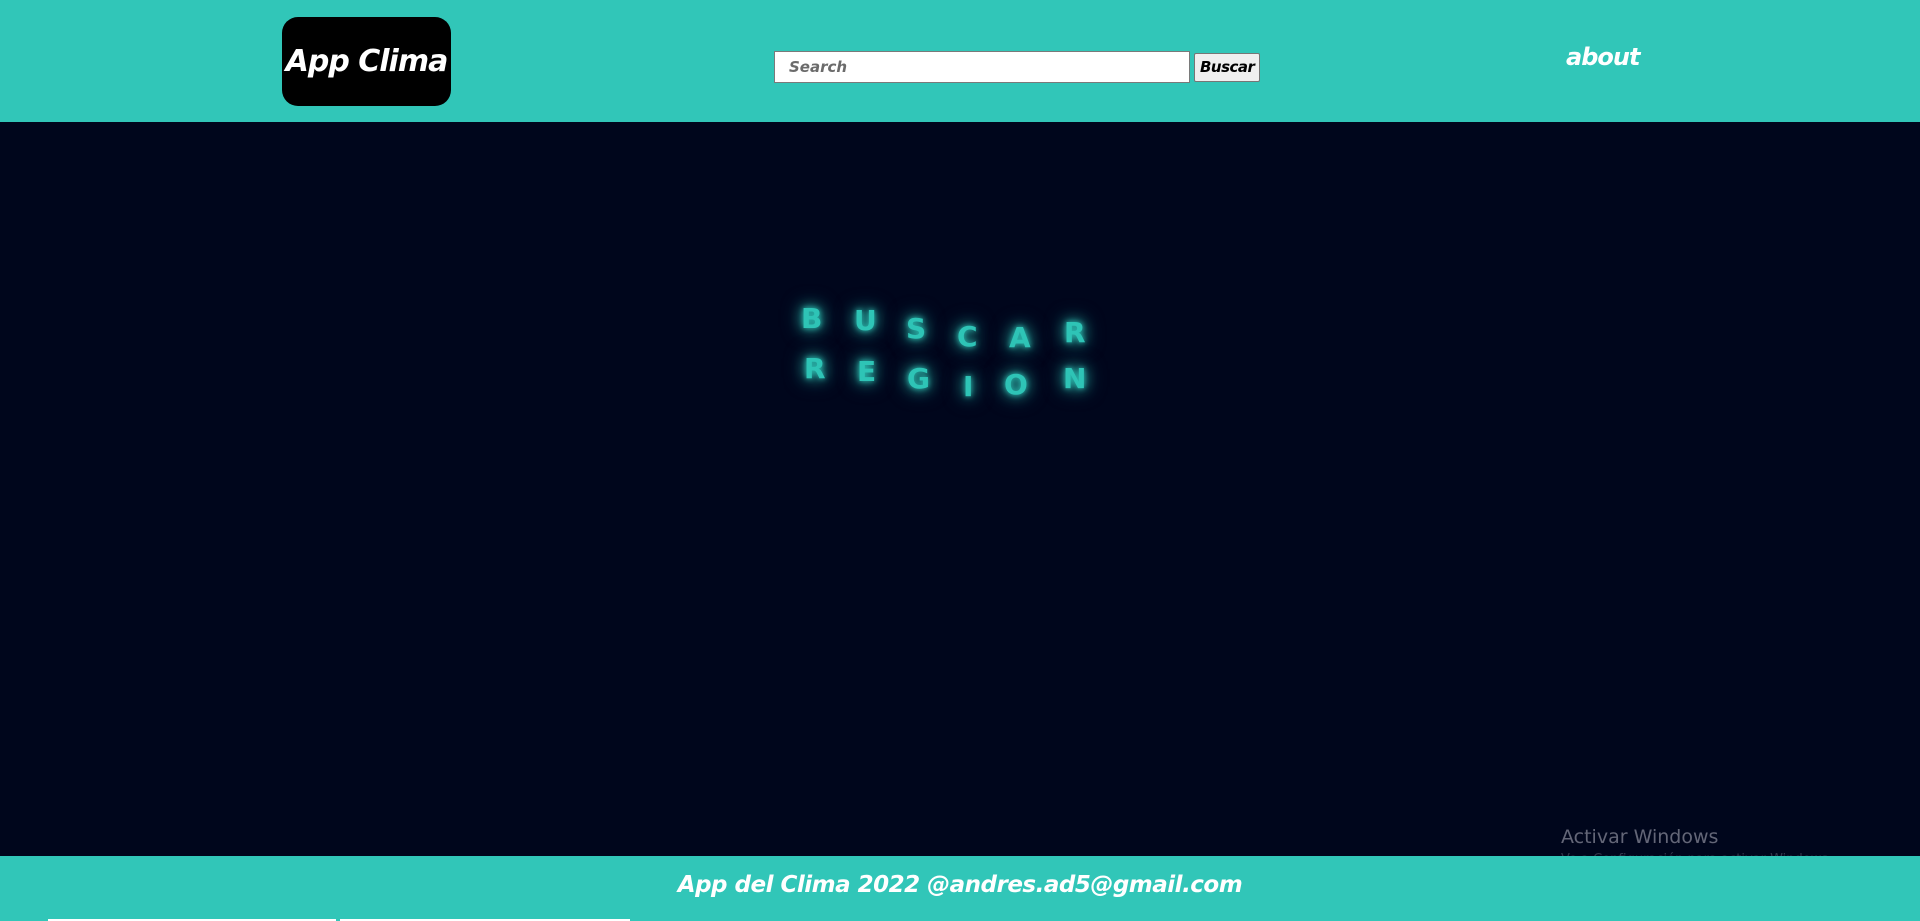 This screenshot has width=1920, height=921. What do you see at coordinates (1640, 837) in the screenshot?
I see `watermark-title: Activar Windows` at bounding box center [1640, 837].